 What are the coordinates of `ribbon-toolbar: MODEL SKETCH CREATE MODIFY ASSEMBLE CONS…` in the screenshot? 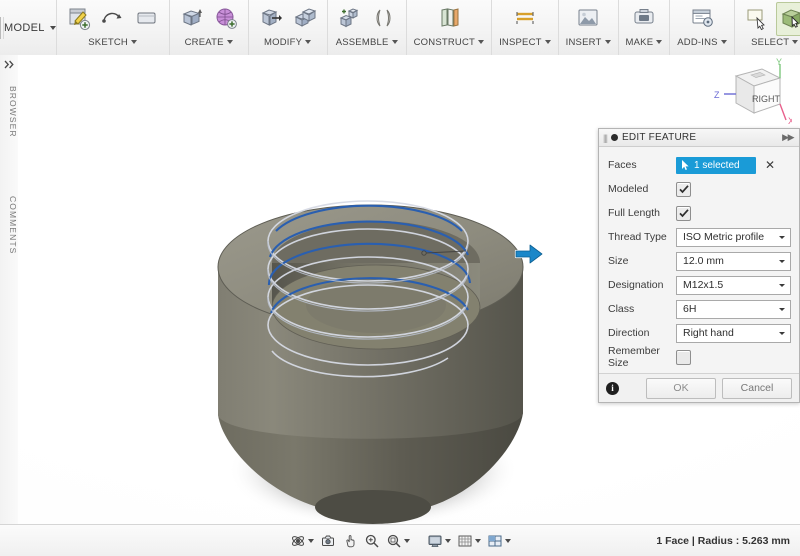 It's located at (400, 28).